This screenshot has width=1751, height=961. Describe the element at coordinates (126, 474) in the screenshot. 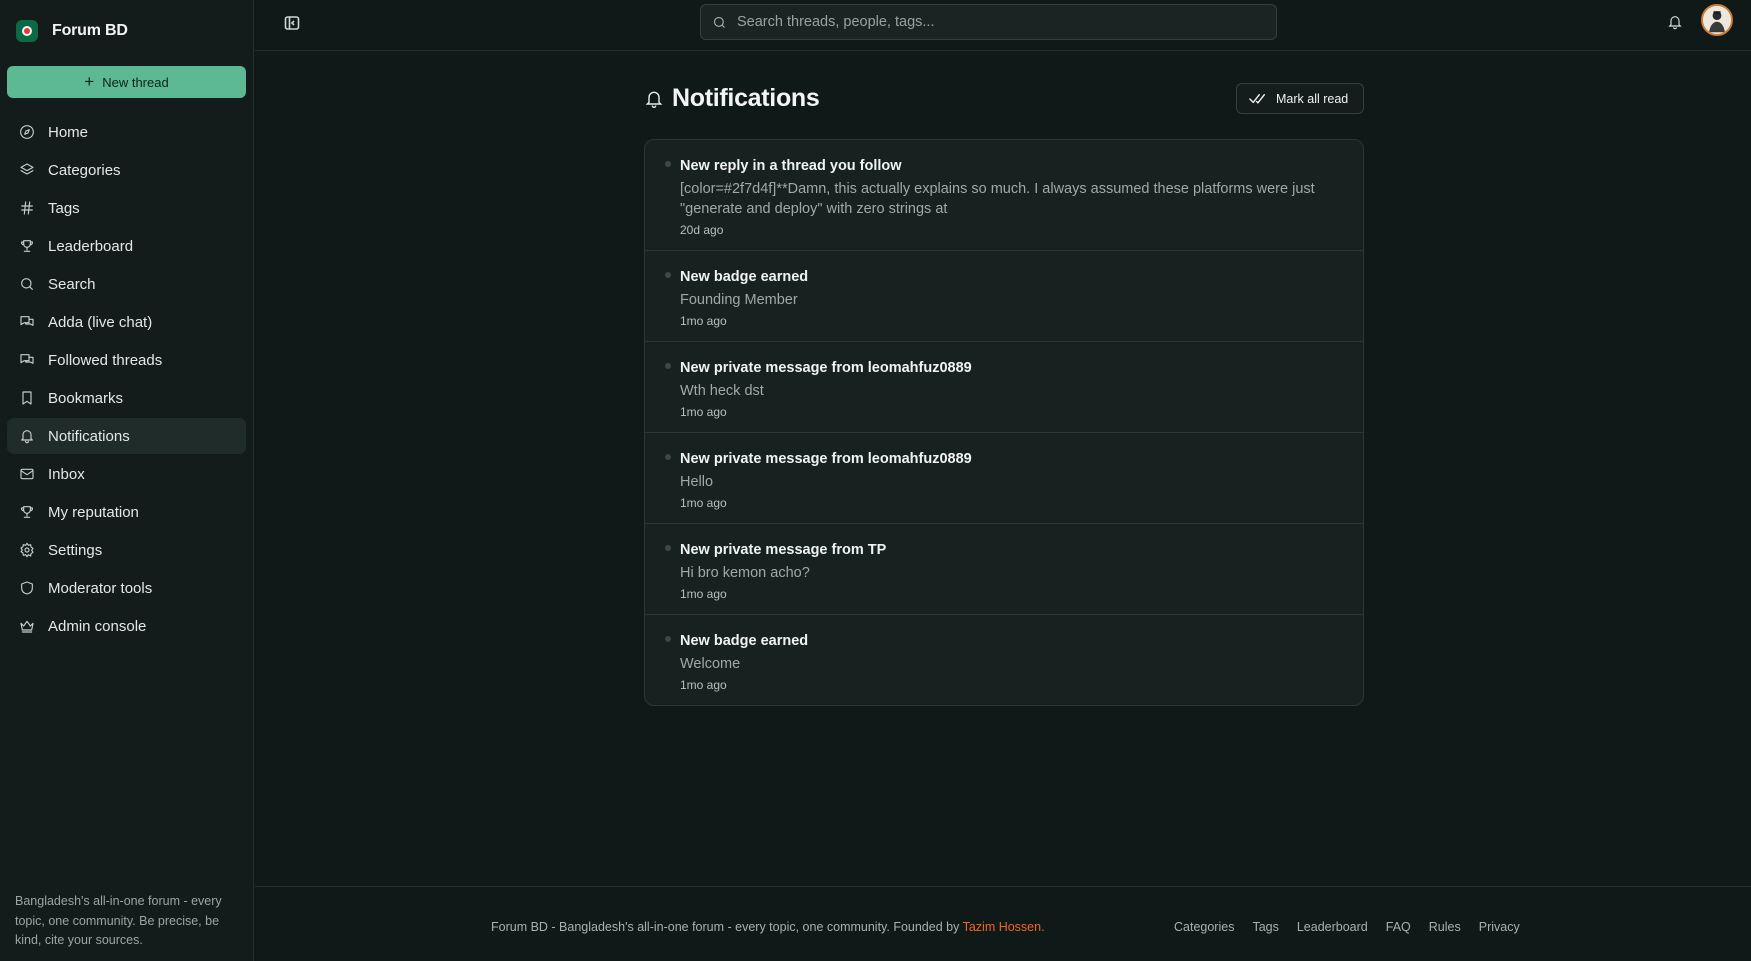

I see `sidebar-item-inbox: Inbox` at that location.